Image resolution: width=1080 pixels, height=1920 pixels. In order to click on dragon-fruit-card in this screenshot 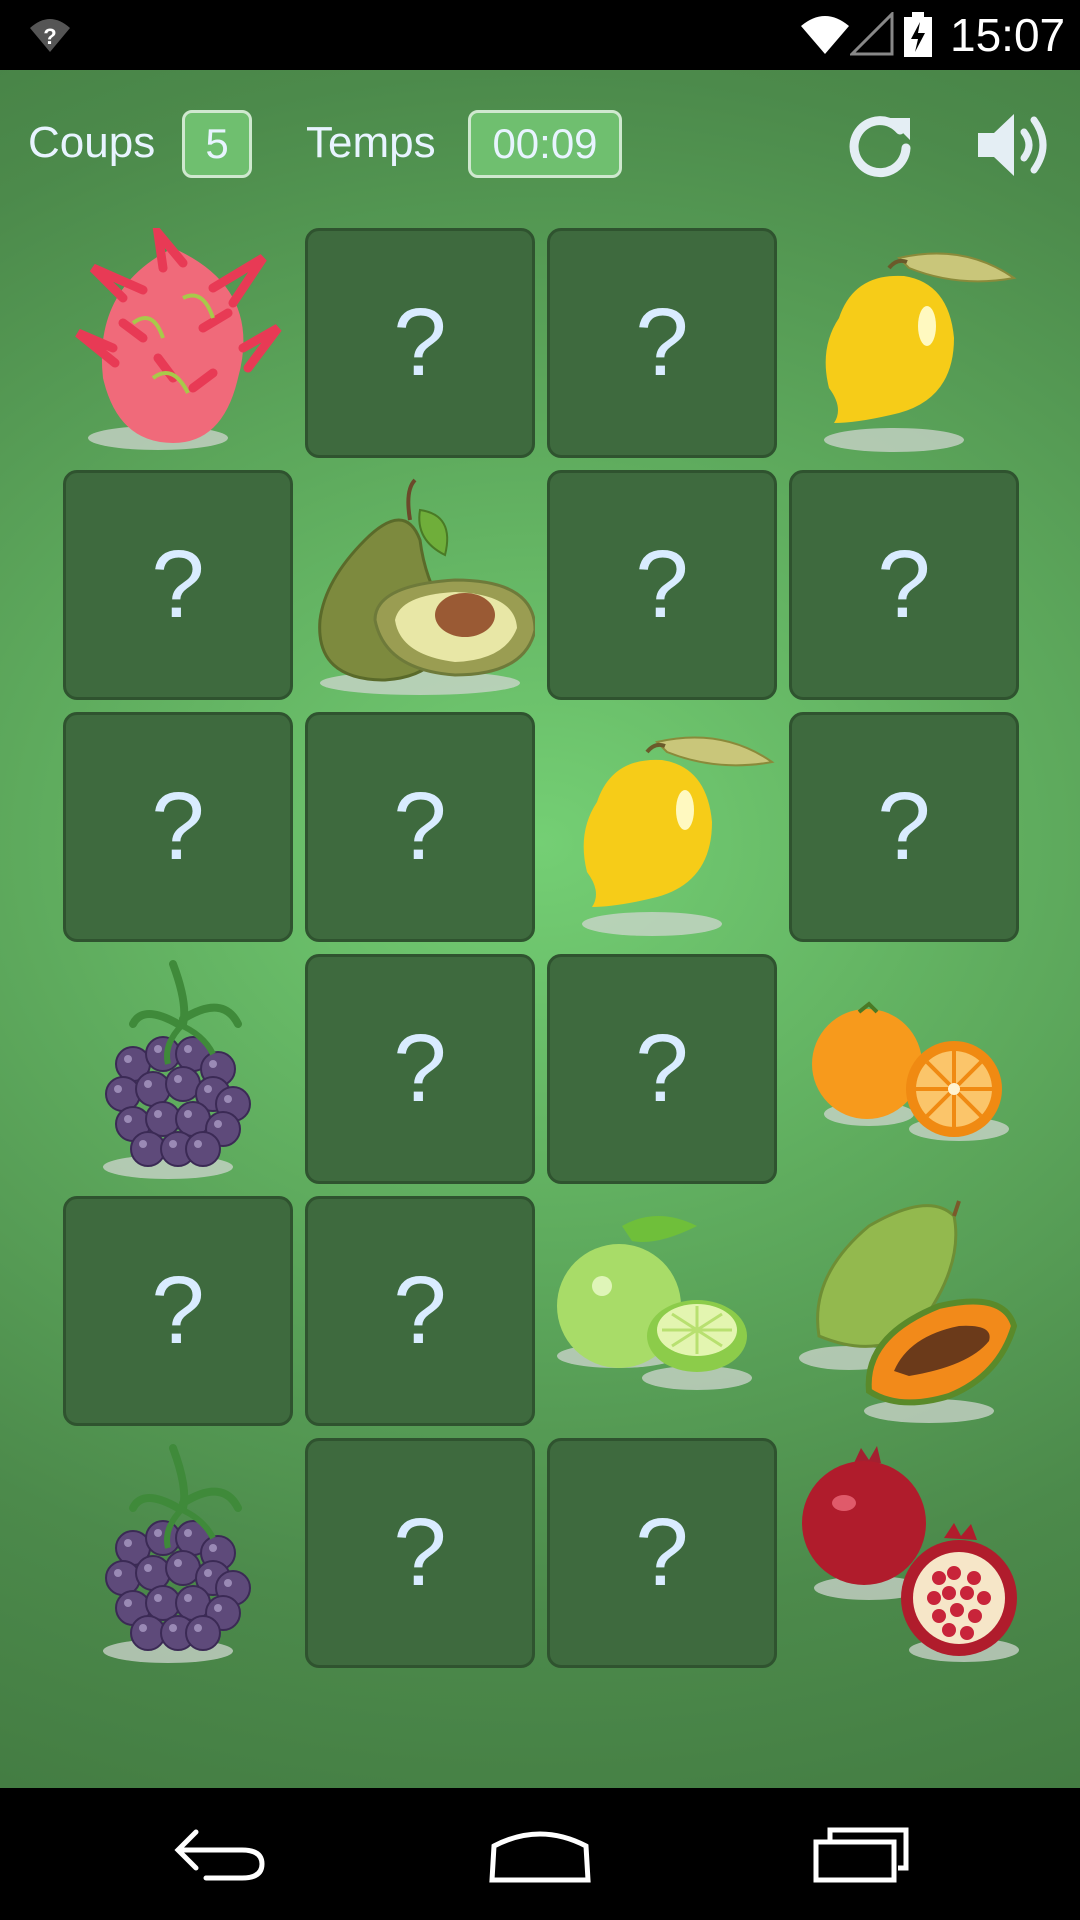, I will do `click(178, 343)`.